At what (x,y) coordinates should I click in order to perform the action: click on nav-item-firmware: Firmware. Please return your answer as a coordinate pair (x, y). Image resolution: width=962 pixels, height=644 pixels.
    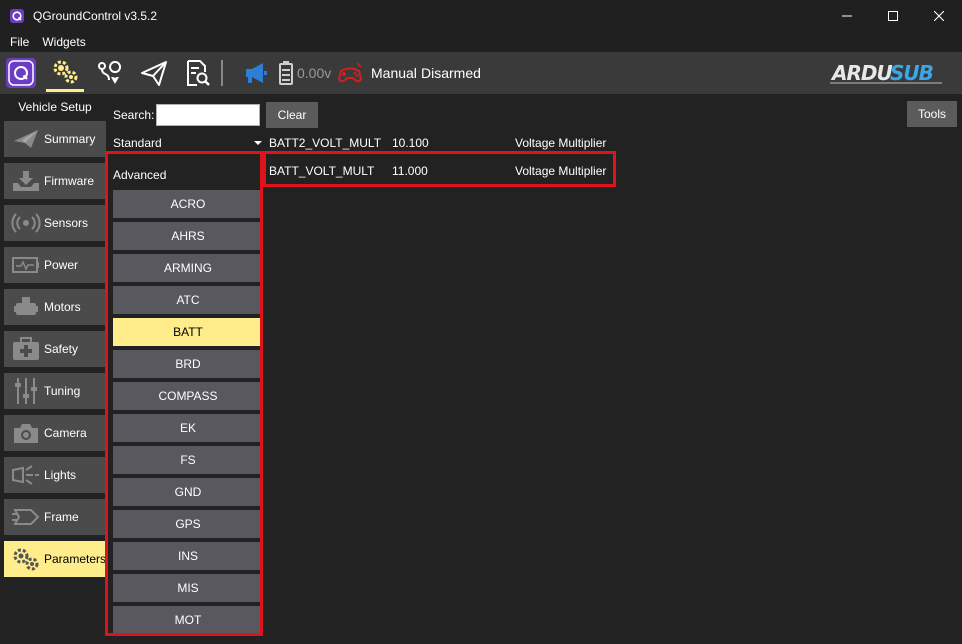
    Looking at the image, I should click on (55, 181).